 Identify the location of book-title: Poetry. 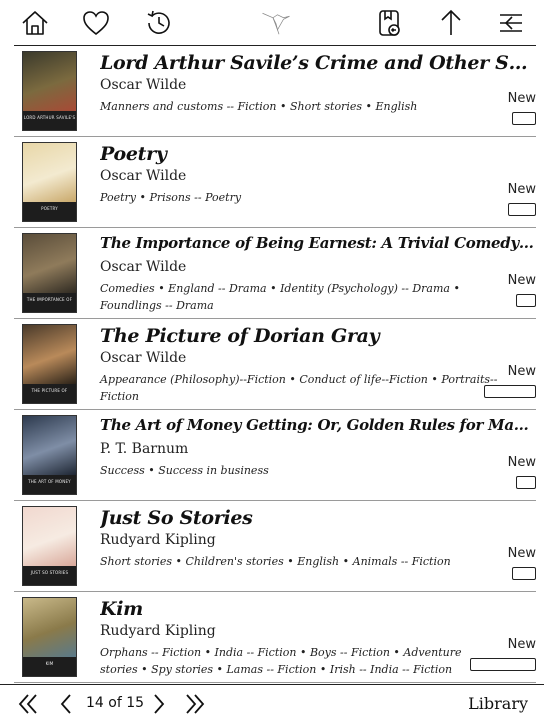
(318, 154).